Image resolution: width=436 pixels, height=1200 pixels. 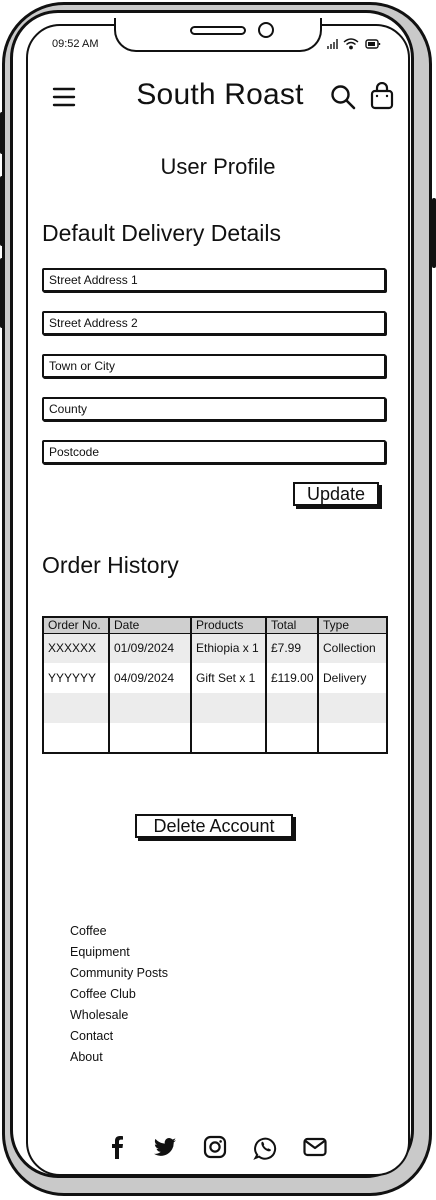 I want to click on order-type-cell: Collection, so click(x=352, y=648).